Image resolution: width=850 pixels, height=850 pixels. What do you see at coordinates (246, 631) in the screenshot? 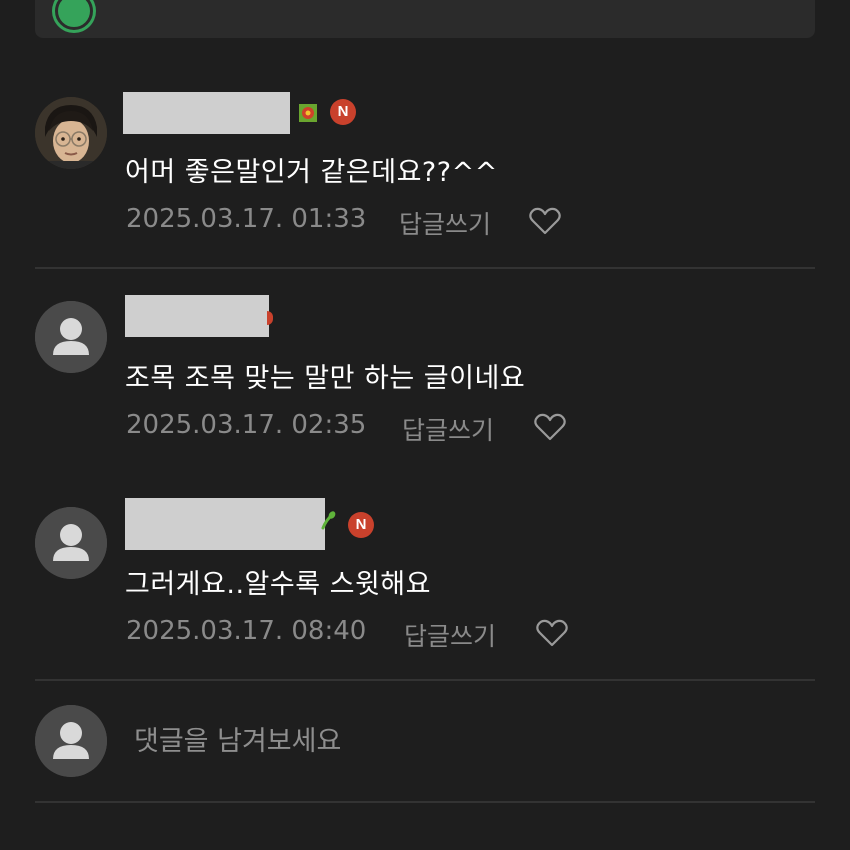
I see `comment-date: 2025.03.17. 08:40` at bounding box center [246, 631].